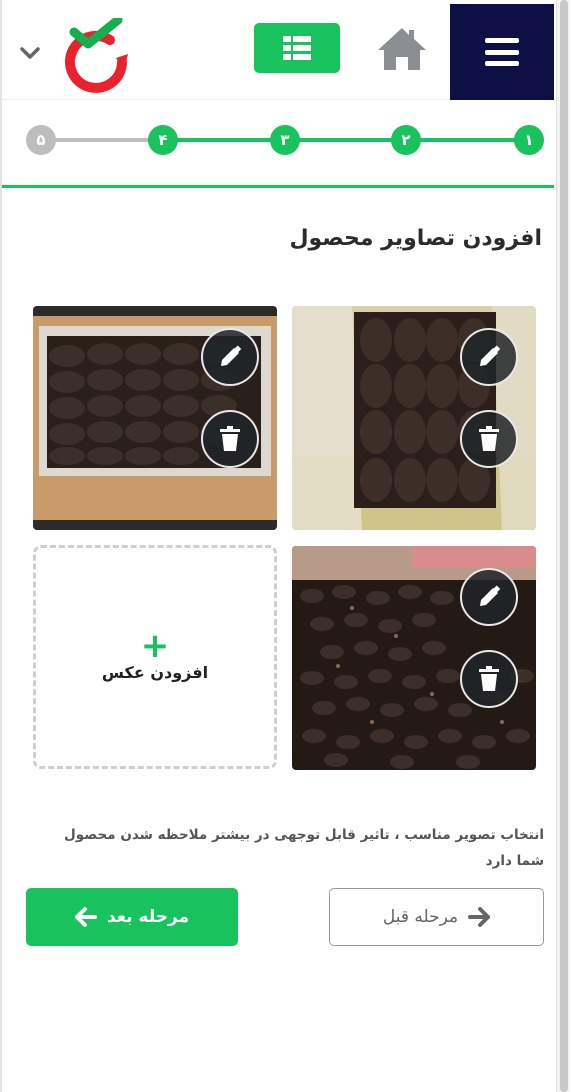  I want to click on edit-photo-2-button, so click(230, 357).